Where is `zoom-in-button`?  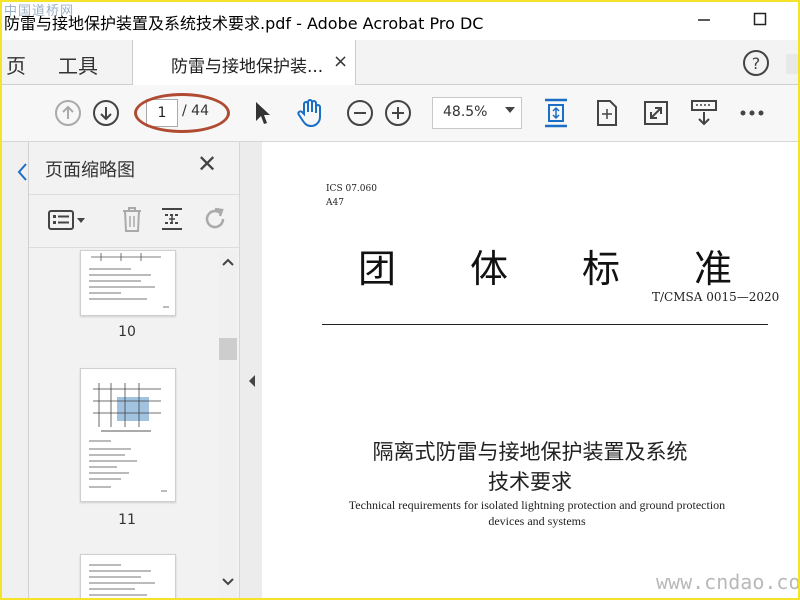
zoom-in-button is located at coordinates (398, 113).